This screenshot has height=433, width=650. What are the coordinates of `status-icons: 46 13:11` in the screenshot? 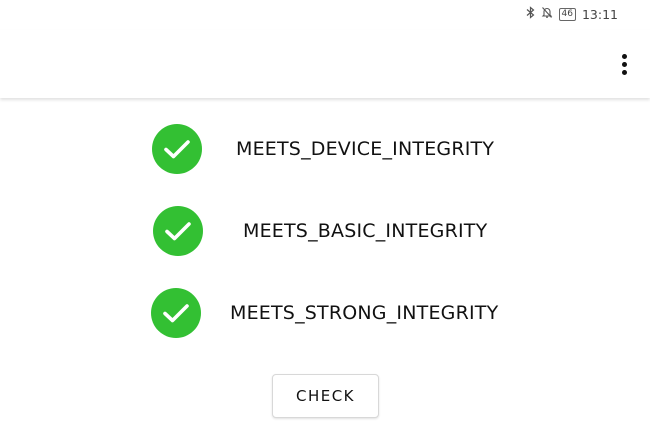 It's located at (572, 14).